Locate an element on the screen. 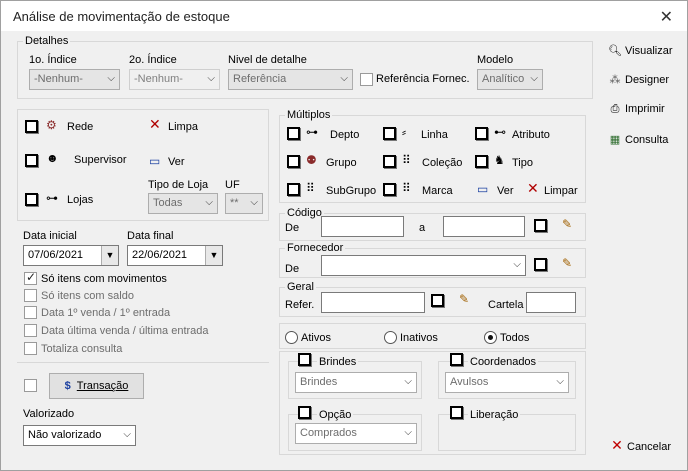  detalhes-legend: Detalhes is located at coordinates (47, 41).